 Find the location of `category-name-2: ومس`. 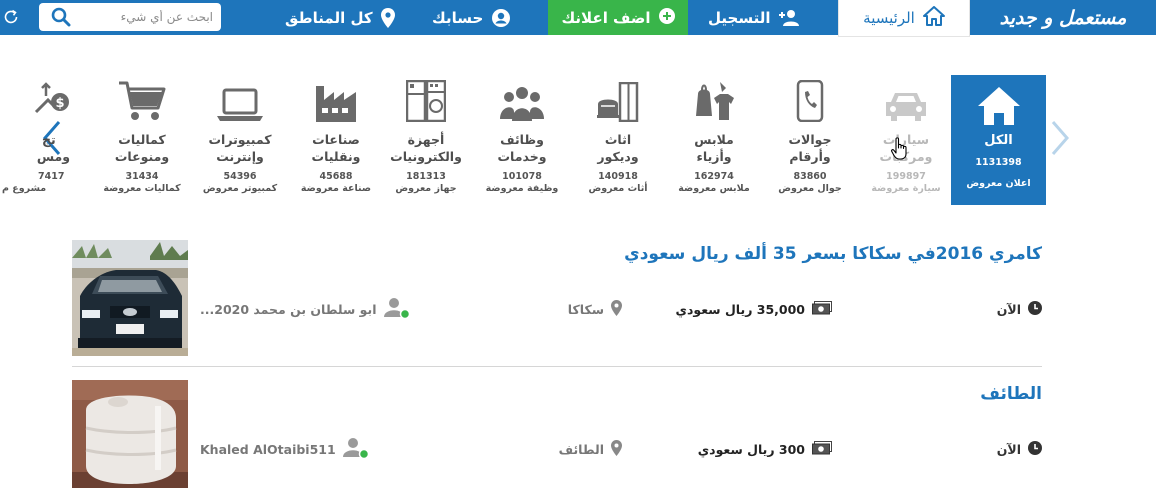

category-name-2: ومس is located at coordinates (53, 156).